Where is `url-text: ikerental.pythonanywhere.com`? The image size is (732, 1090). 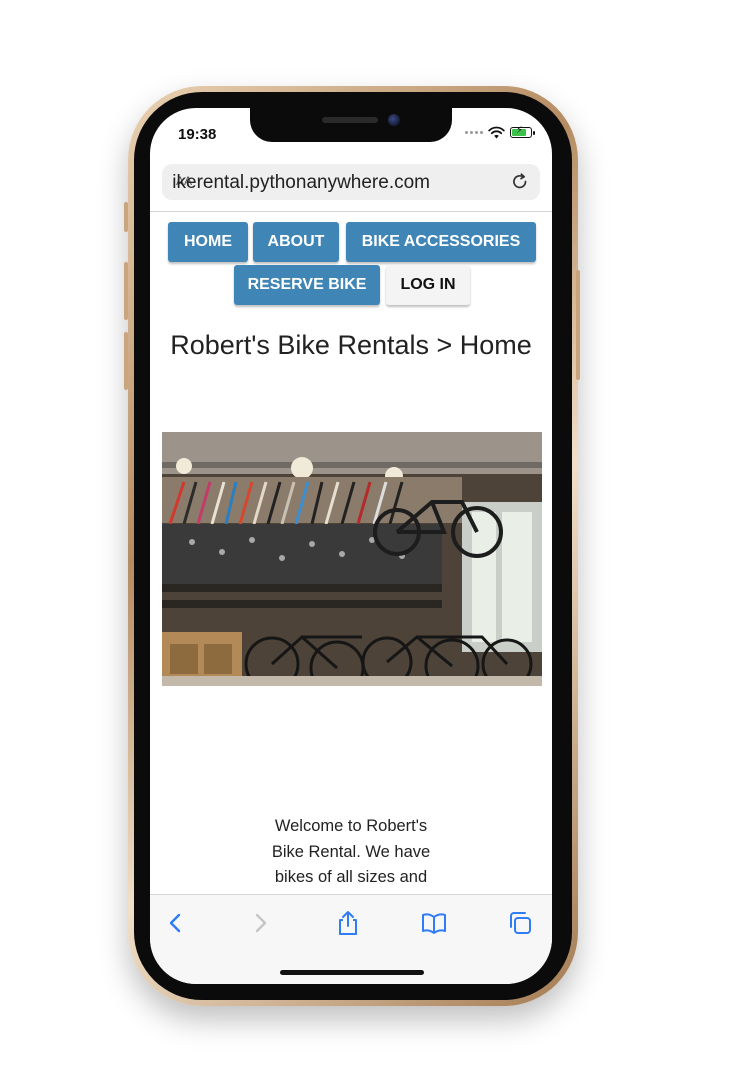
url-text: ikerental.pythonanywhere.com is located at coordinates (301, 183).